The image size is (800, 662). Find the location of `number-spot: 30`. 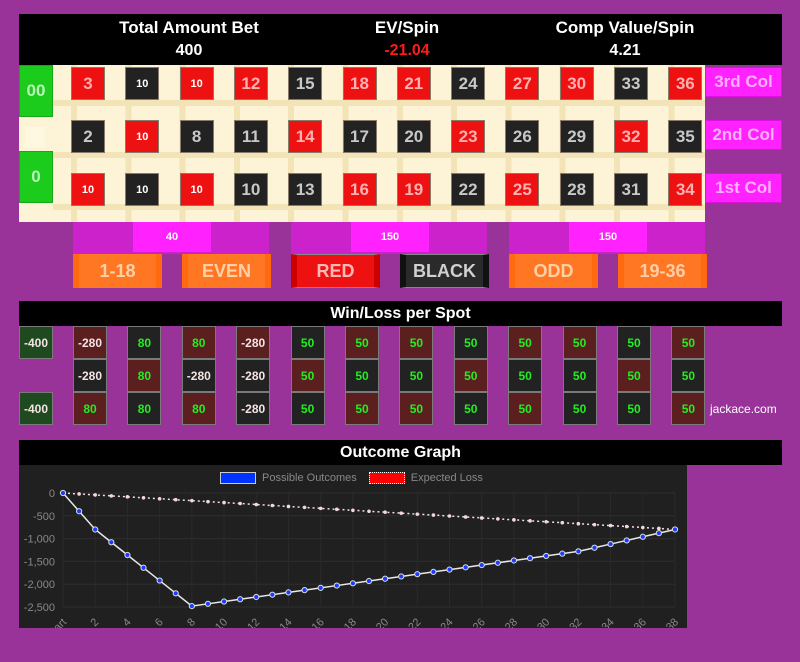

number-spot: 30 is located at coordinates (576, 83).